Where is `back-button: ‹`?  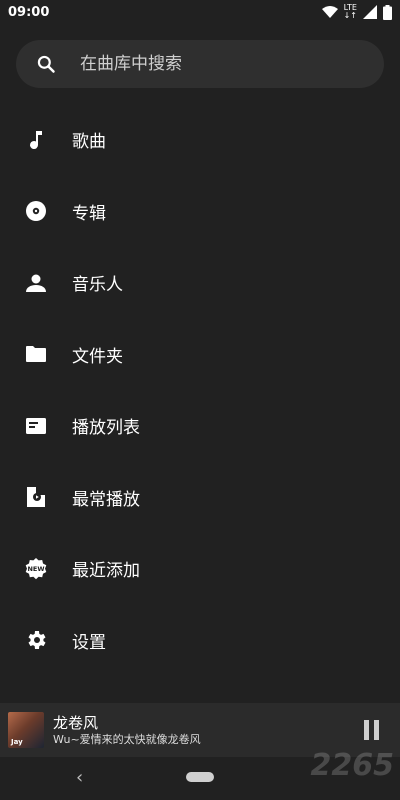
back-button: ‹ is located at coordinates (79, 777).